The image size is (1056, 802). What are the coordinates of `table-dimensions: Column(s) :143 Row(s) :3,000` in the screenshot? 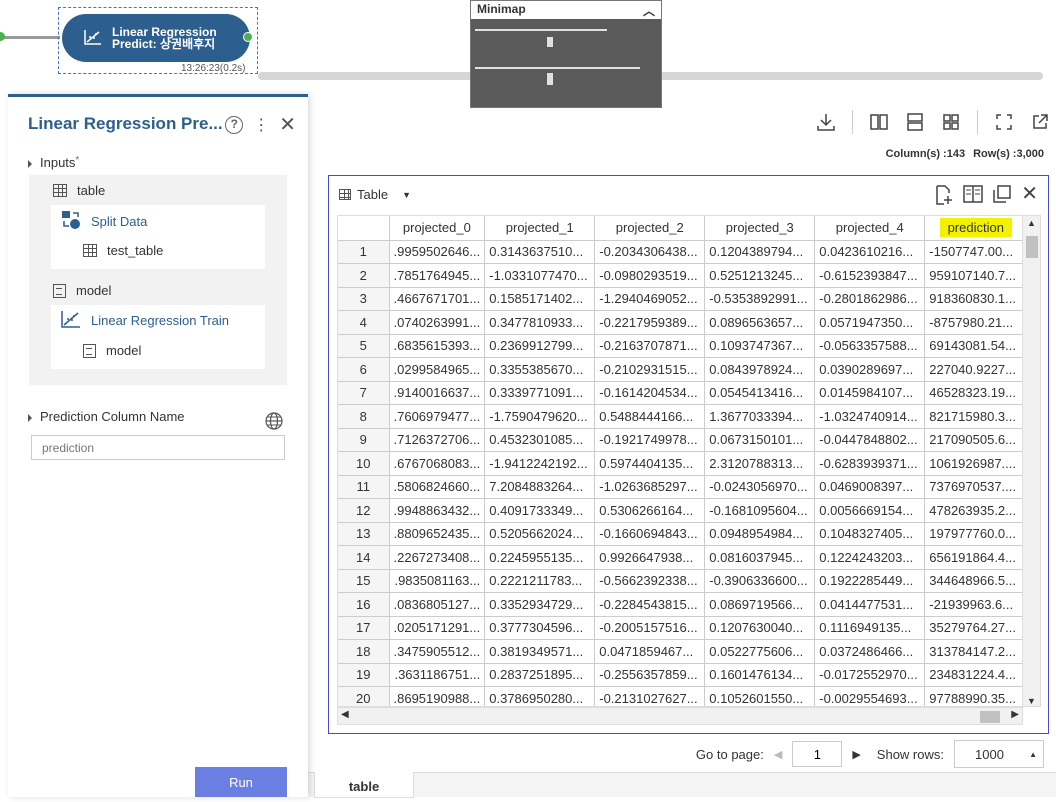 It's located at (965, 154).